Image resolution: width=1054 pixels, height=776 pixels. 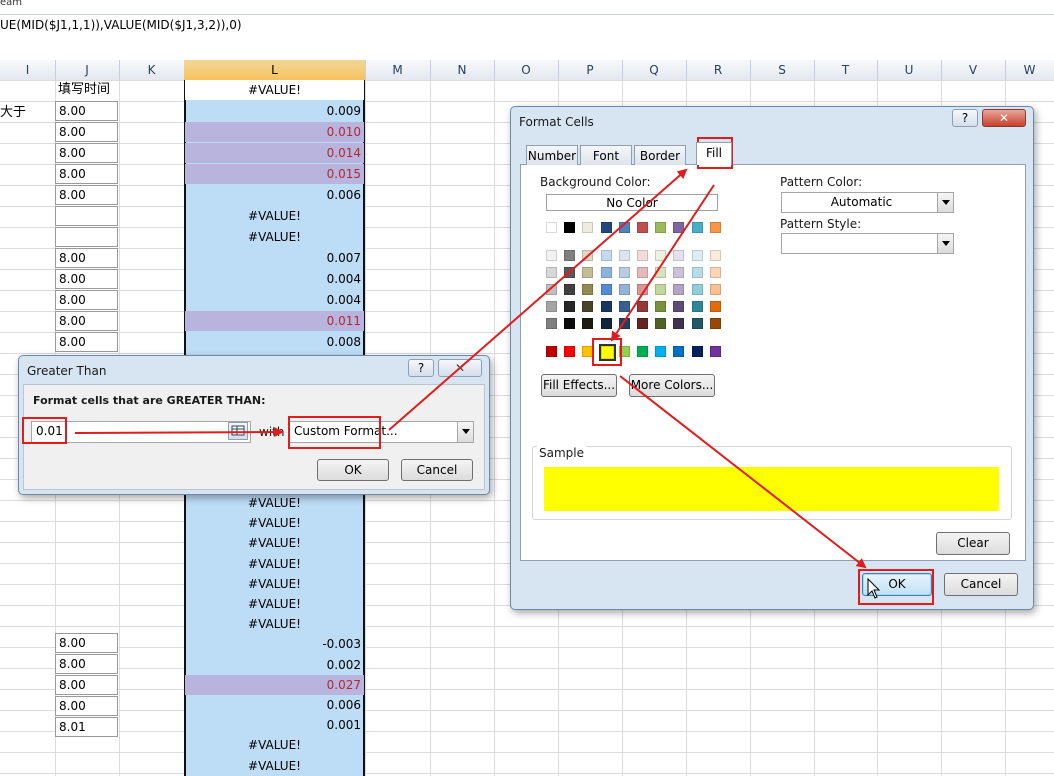 What do you see at coordinates (662, 263) in the screenshot?
I see `arrow-fill-to-yellow` at bounding box center [662, 263].